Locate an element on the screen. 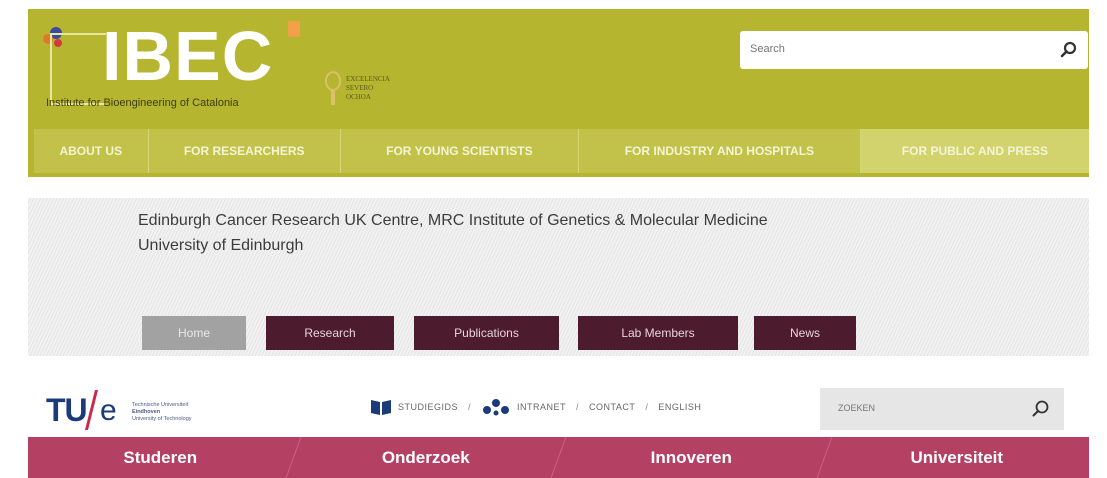  edinburgh-tab-research: Research is located at coordinates (330, 333).